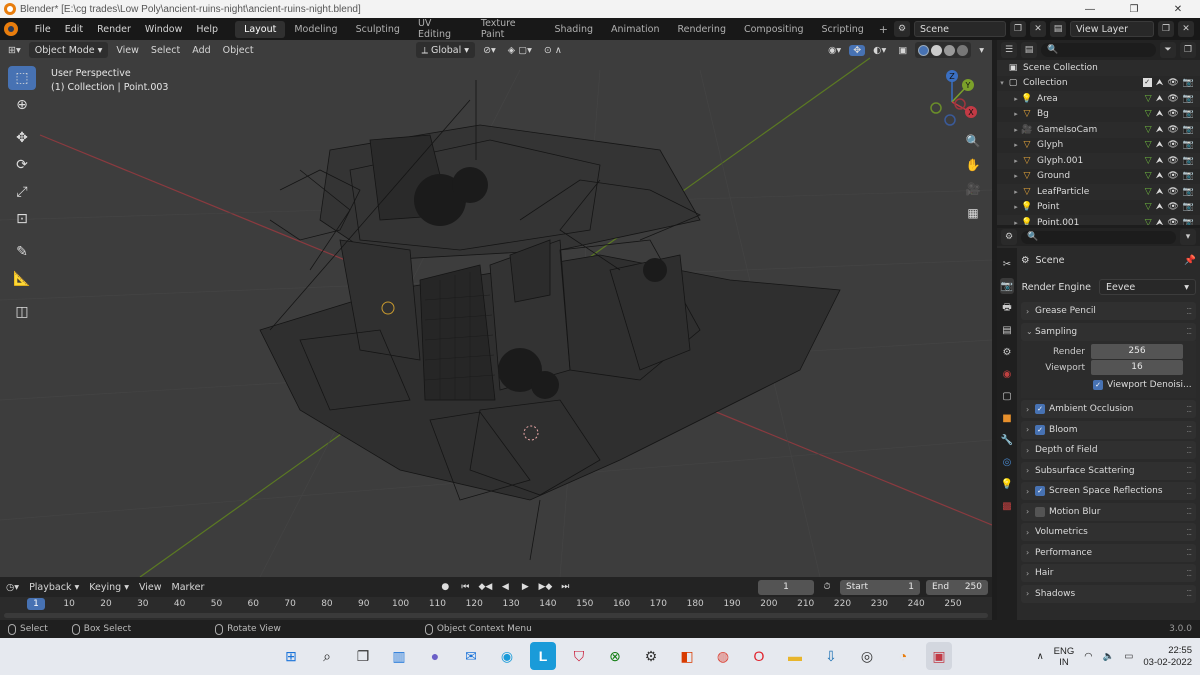 Image resolution: width=1200 pixels, height=675 pixels. Describe the element at coordinates (22, 192) in the screenshot. I see `scale-tool-icon: ⤢` at that location.